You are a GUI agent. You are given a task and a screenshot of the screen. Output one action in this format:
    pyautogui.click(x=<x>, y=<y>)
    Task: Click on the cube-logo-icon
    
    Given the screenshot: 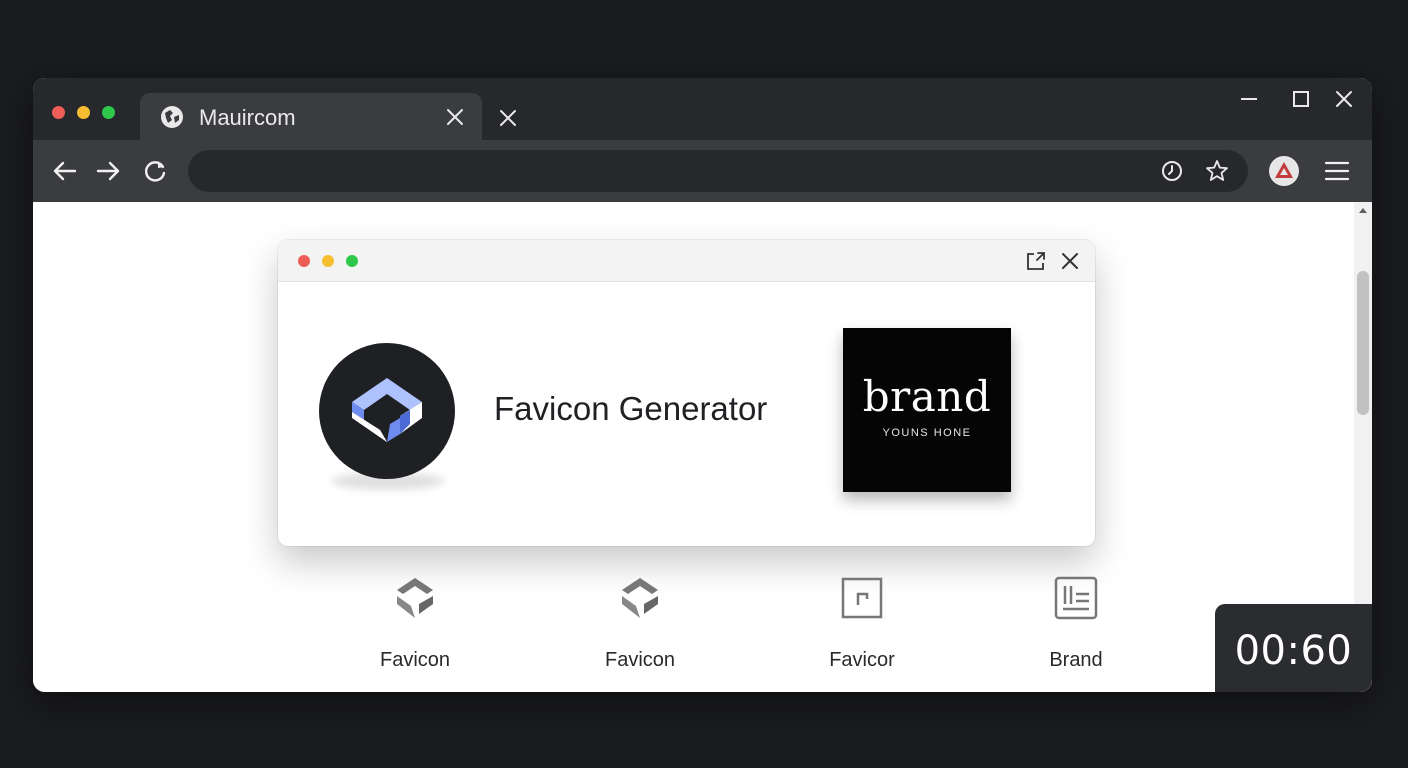 What is the action you would take?
    pyautogui.click(x=387, y=411)
    